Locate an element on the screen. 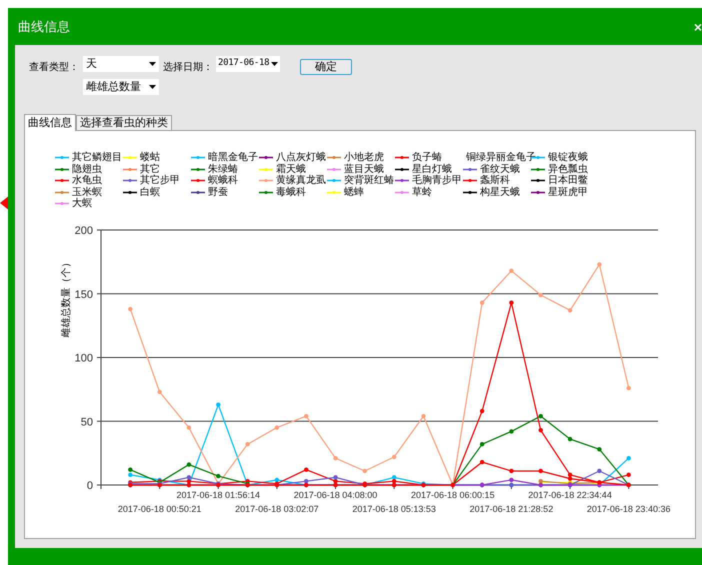  legend-label: 毛胸青步甲 is located at coordinates (437, 180).